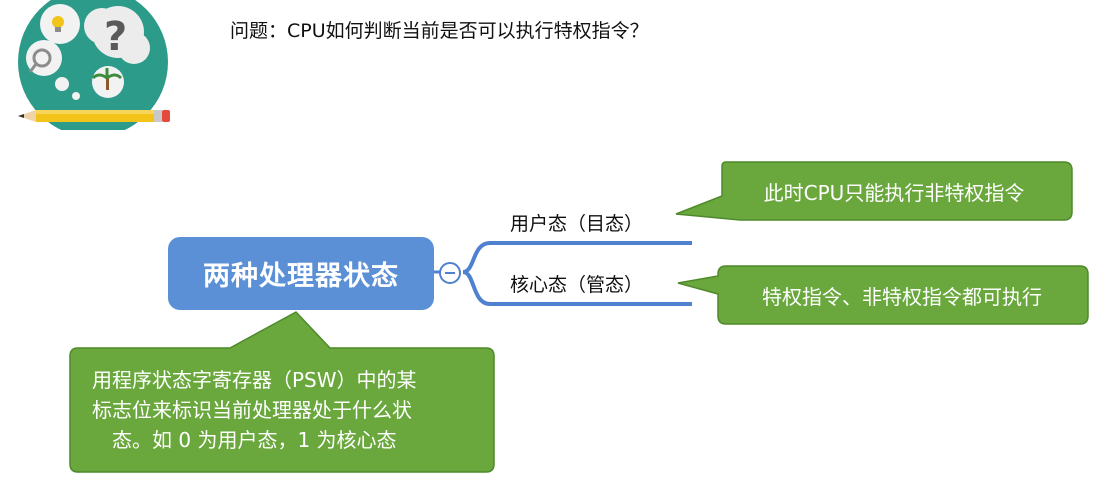 This screenshot has width=1120, height=484. What do you see at coordinates (576, 283) in the screenshot?
I see `branch-label-kernel-mode: 核心态（管态）` at bounding box center [576, 283].